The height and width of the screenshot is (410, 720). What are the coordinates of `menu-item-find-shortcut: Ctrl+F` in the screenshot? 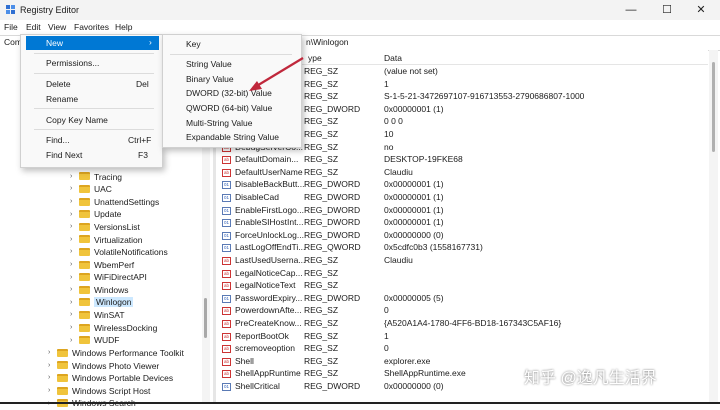 It's located at (140, 140).